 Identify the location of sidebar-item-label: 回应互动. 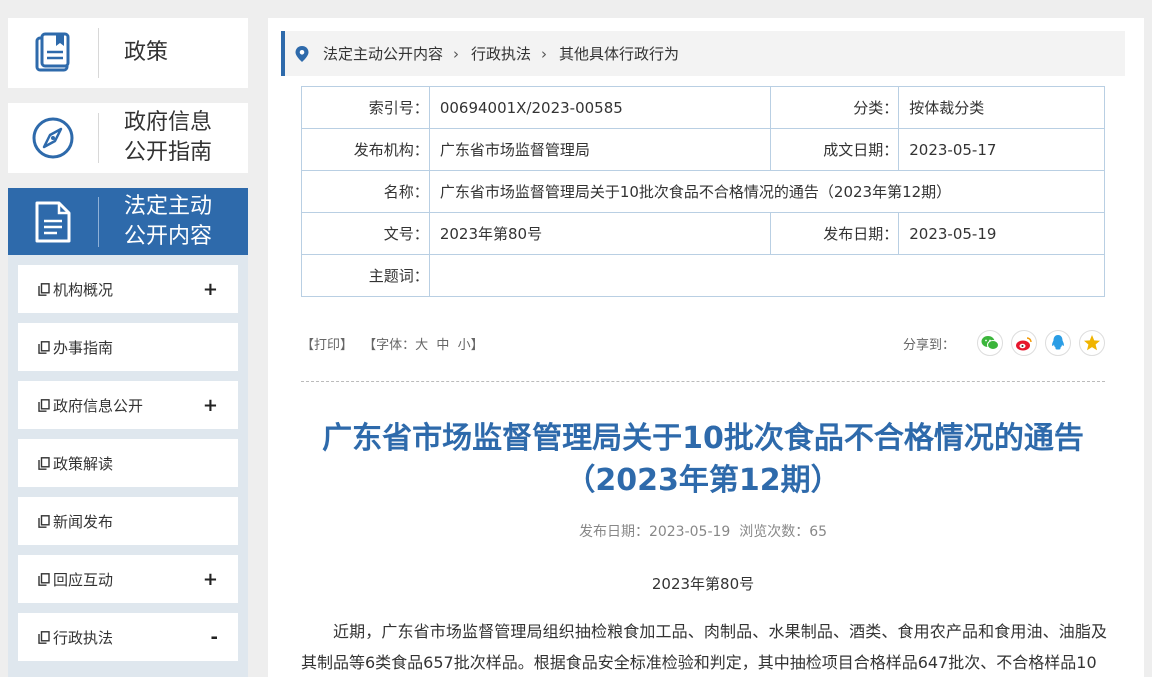
(83, 579).